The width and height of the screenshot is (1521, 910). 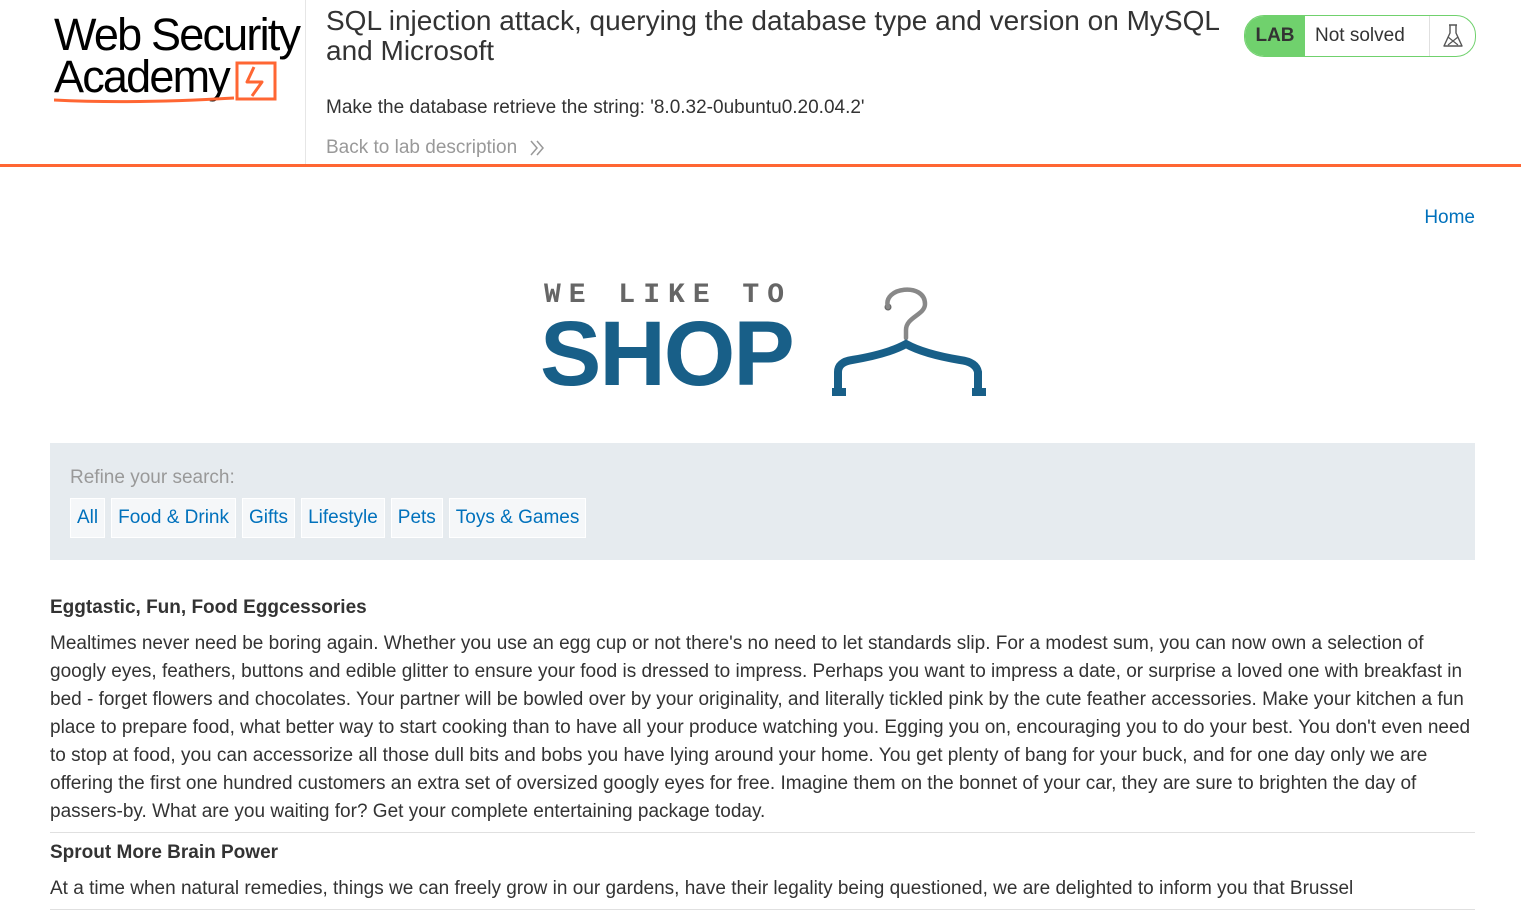 I want to click on lab-badge: LAB, so click(x=1275, y=36).